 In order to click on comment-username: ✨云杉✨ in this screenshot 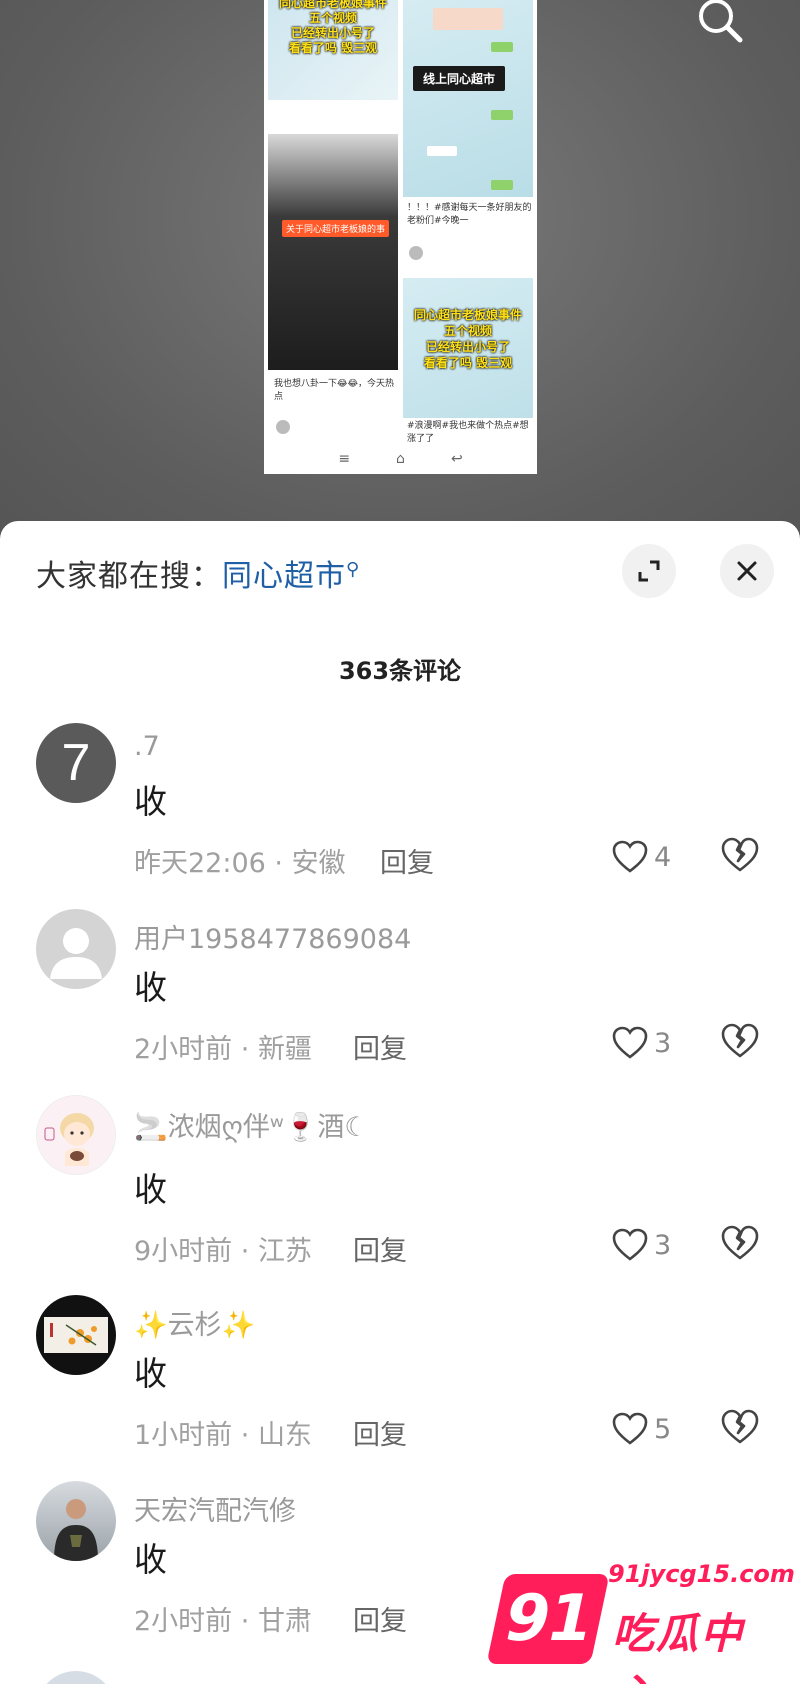, I will do `click(194, 1322)`.